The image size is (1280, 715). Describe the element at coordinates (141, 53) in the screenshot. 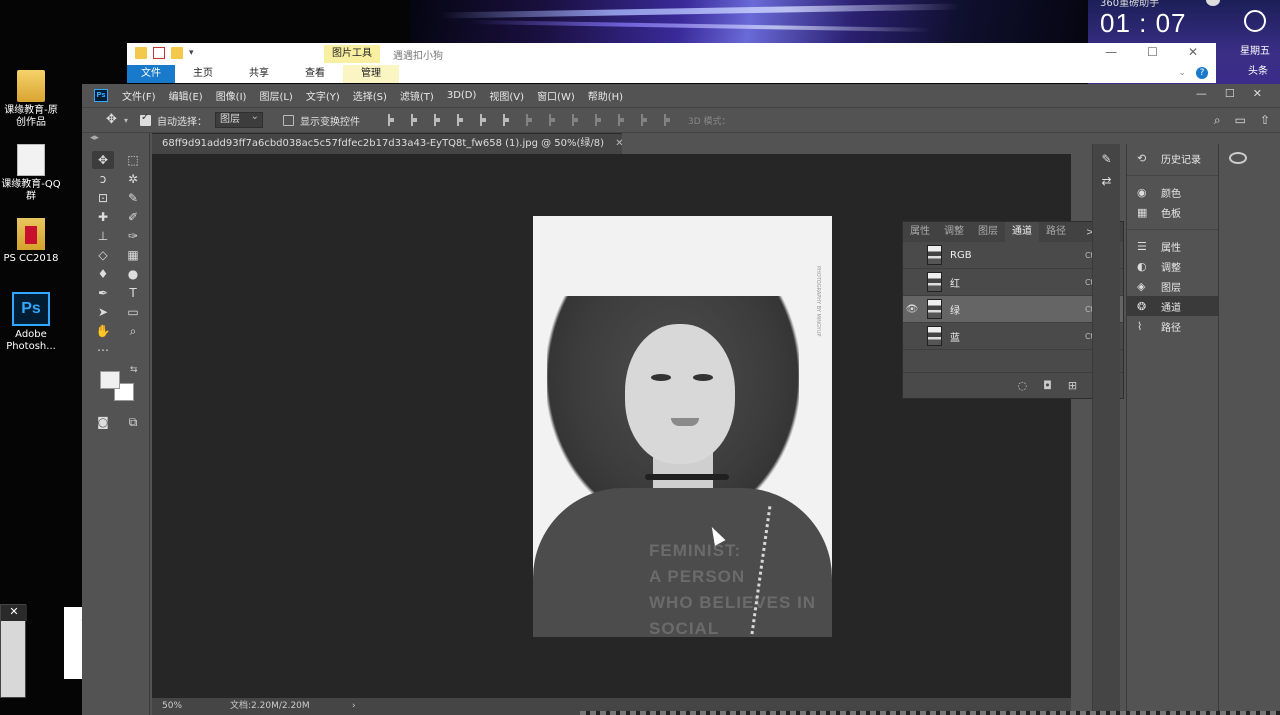

I see `folder-icon` at that location.